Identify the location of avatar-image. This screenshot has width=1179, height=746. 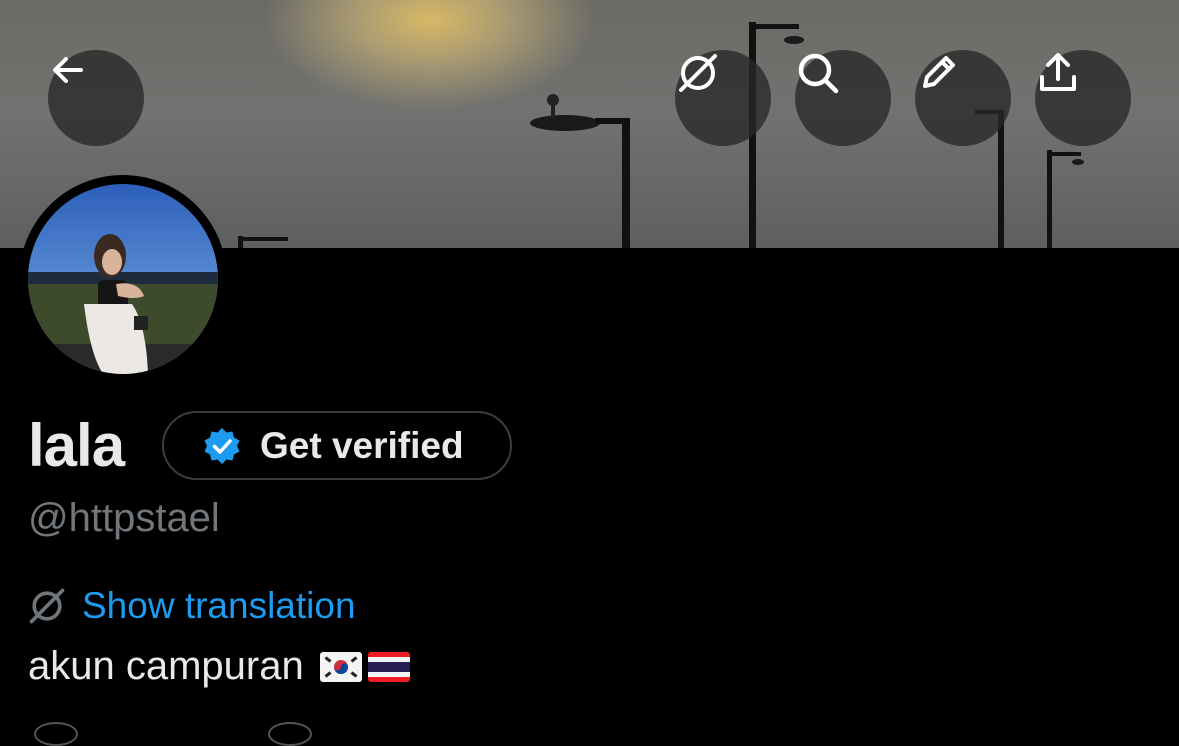
(123, 279).